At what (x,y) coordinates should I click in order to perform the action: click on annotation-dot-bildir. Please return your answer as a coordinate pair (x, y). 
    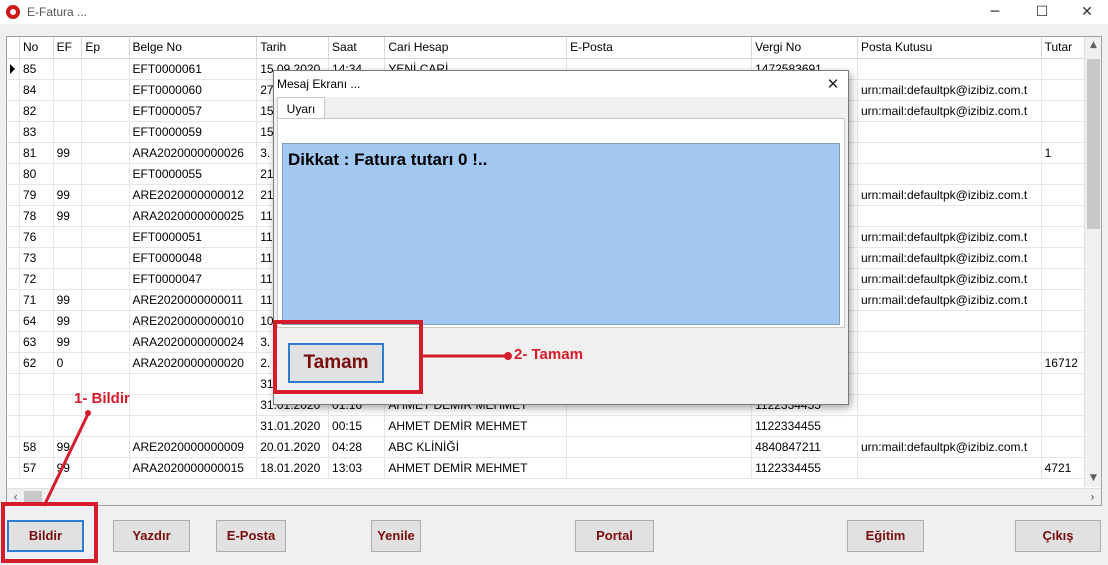
    Looking at the image, I should click on (88, 413).